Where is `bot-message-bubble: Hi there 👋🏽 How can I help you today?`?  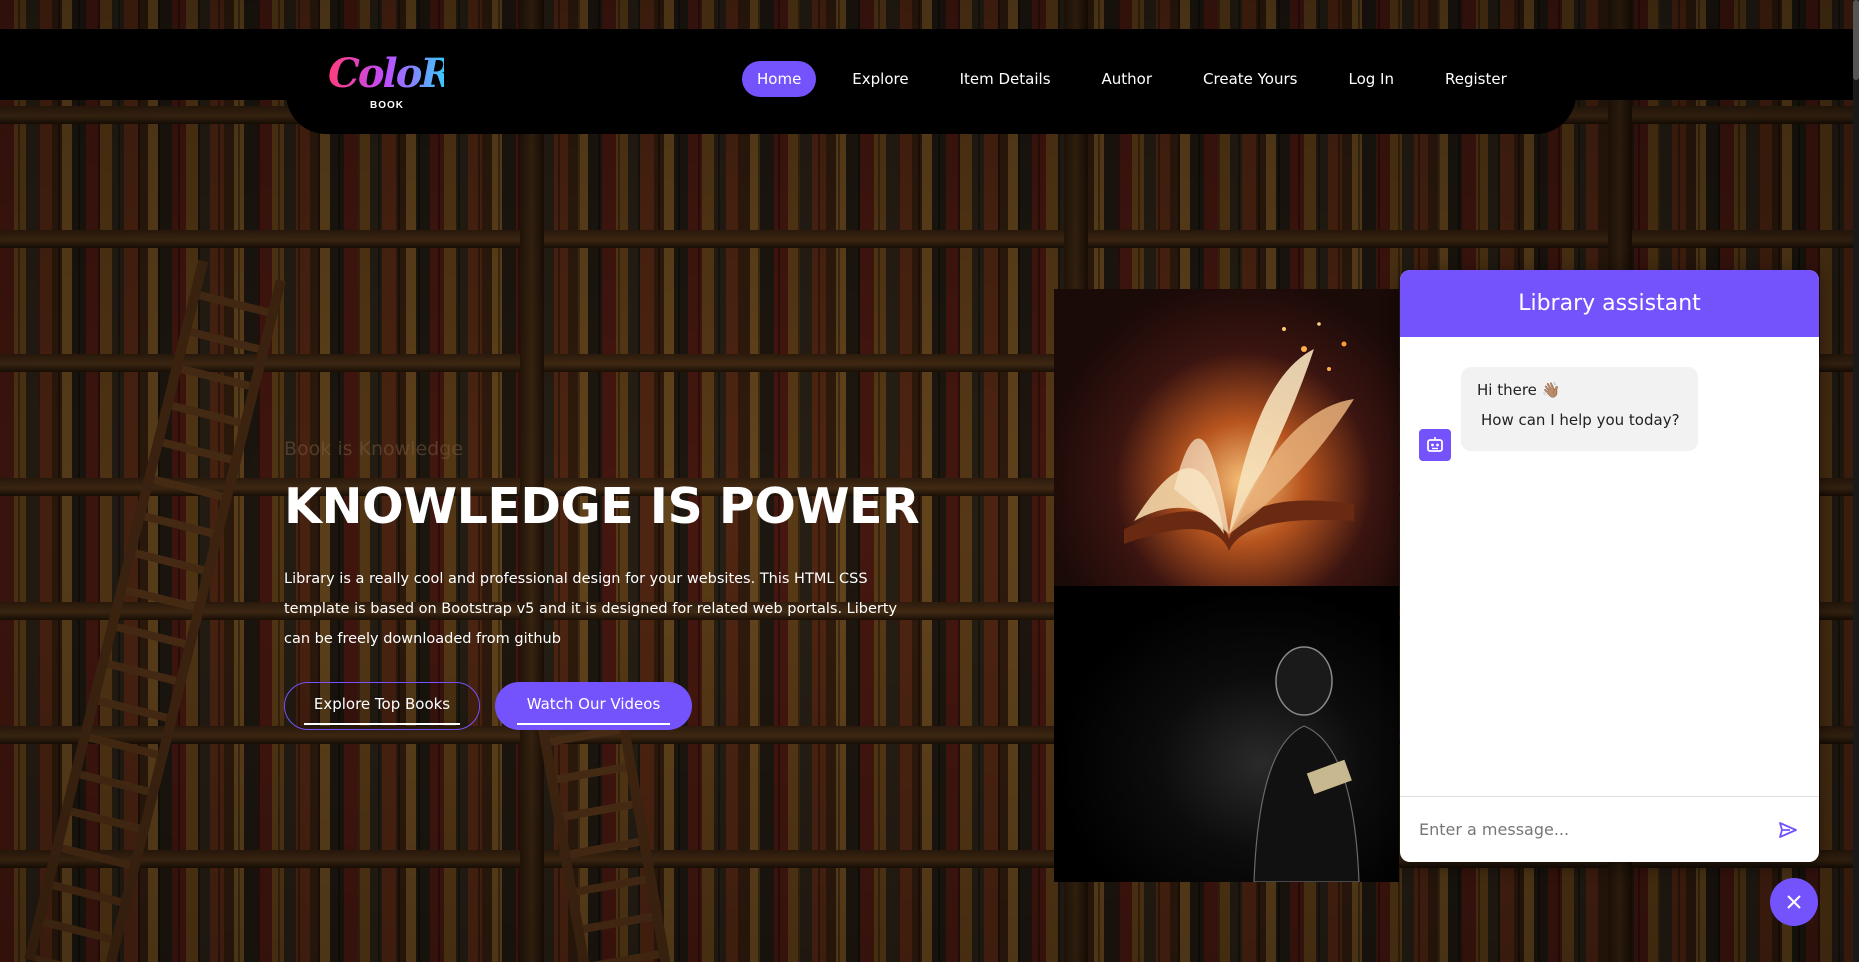
bot-message-bubble: Hi there 👋🏽 How can I help you today? is located at coordinates (1579, 409).